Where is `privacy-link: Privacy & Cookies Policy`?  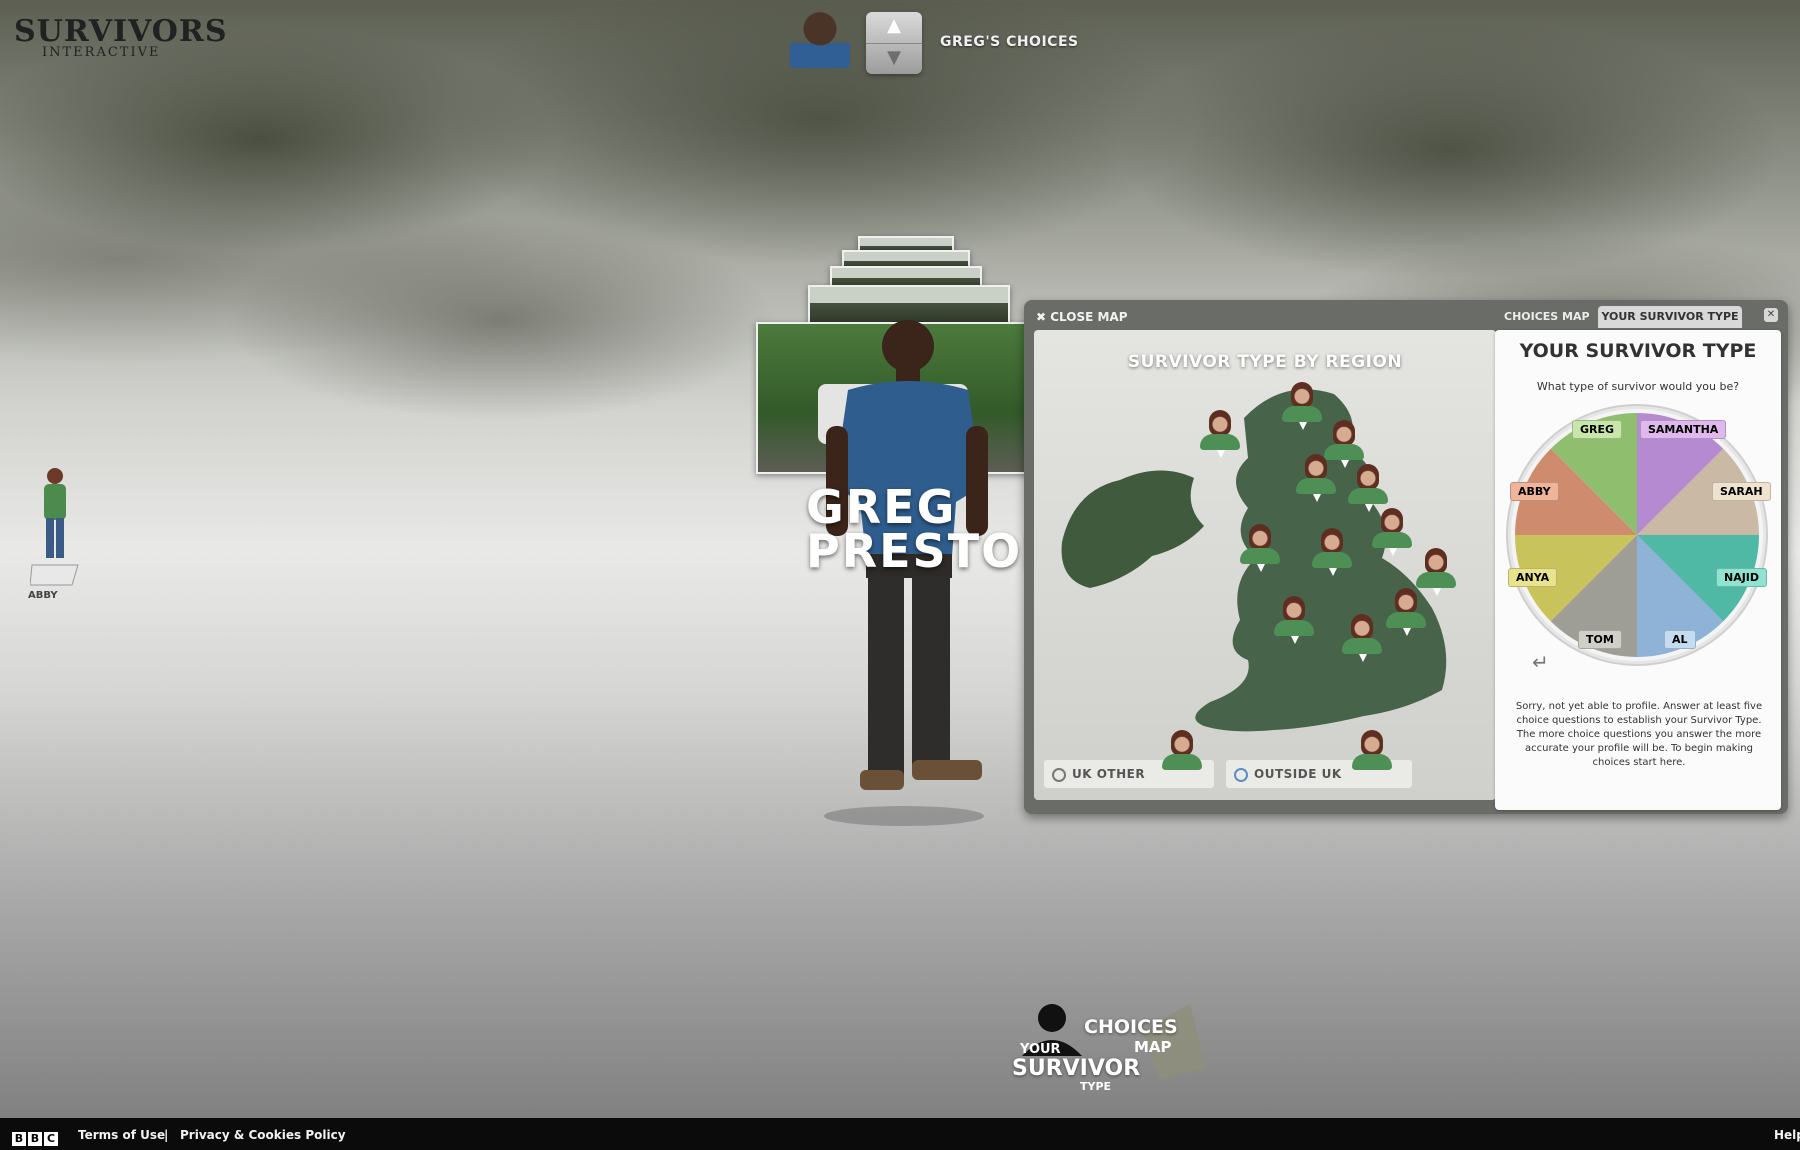 privacy-link: Privacy & Cookies Policy is located at coordinates (263, 1135).